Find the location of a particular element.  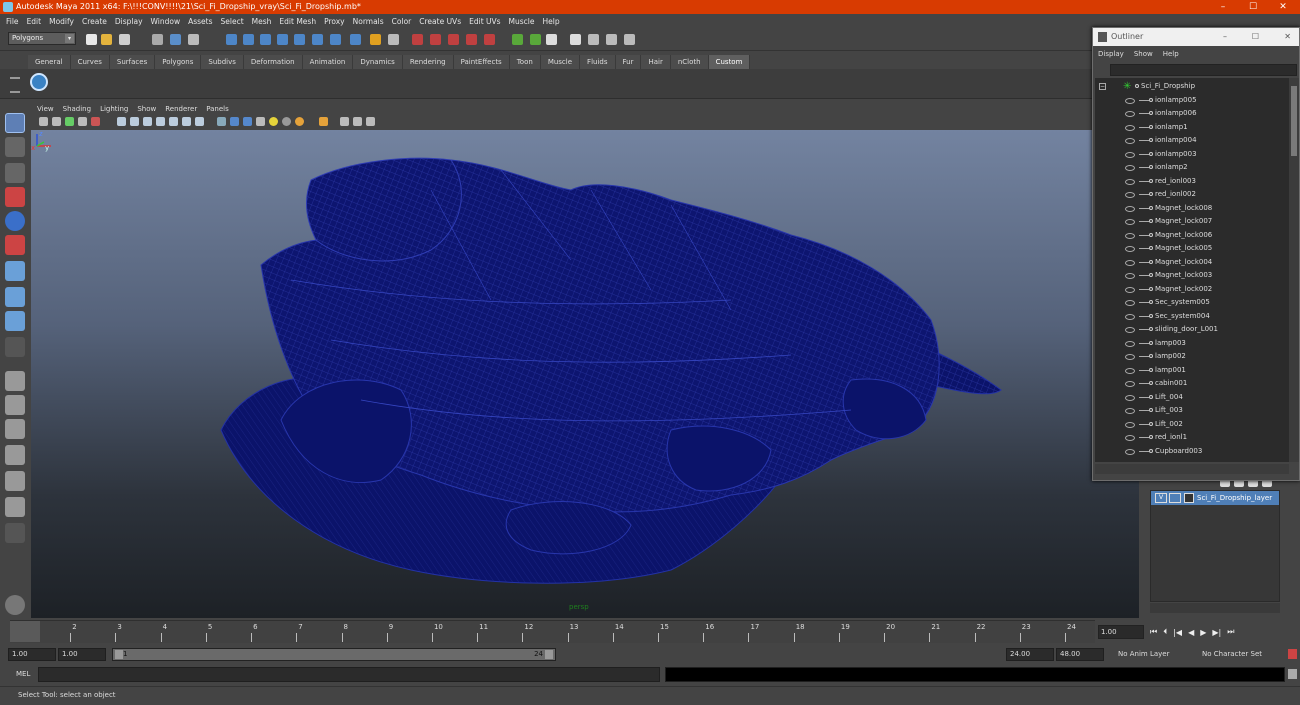

step-forward-key-icon: ▶| is located at coordinates (1216, 632).